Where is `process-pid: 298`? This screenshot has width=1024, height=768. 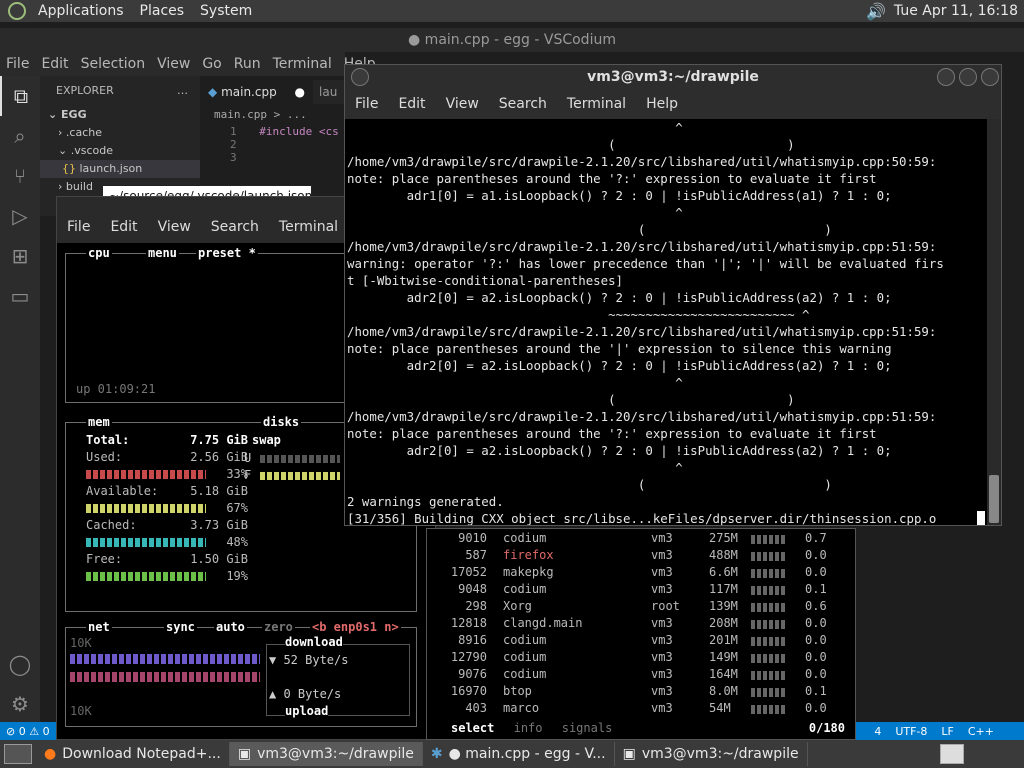 process-pid: 298 is located at coordinates (476, 606).